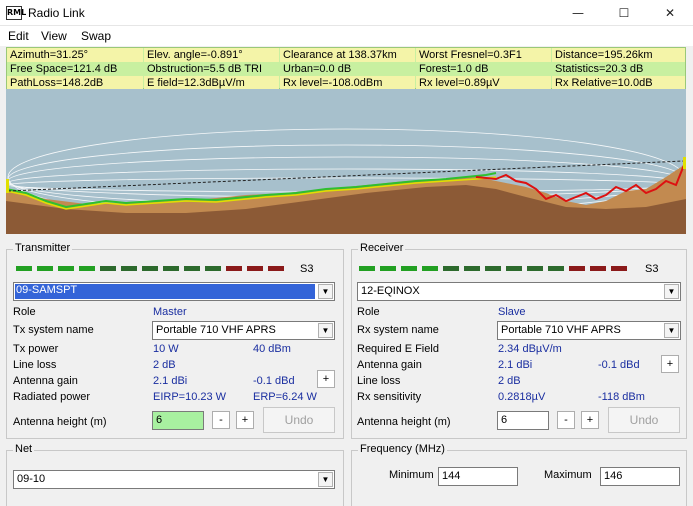 This screenshot has height=506, width=693. Describe the element at coordinates (211, 83) in the screenshot. I see `info-e-field: E field=12.3dBµV/m` at that location.